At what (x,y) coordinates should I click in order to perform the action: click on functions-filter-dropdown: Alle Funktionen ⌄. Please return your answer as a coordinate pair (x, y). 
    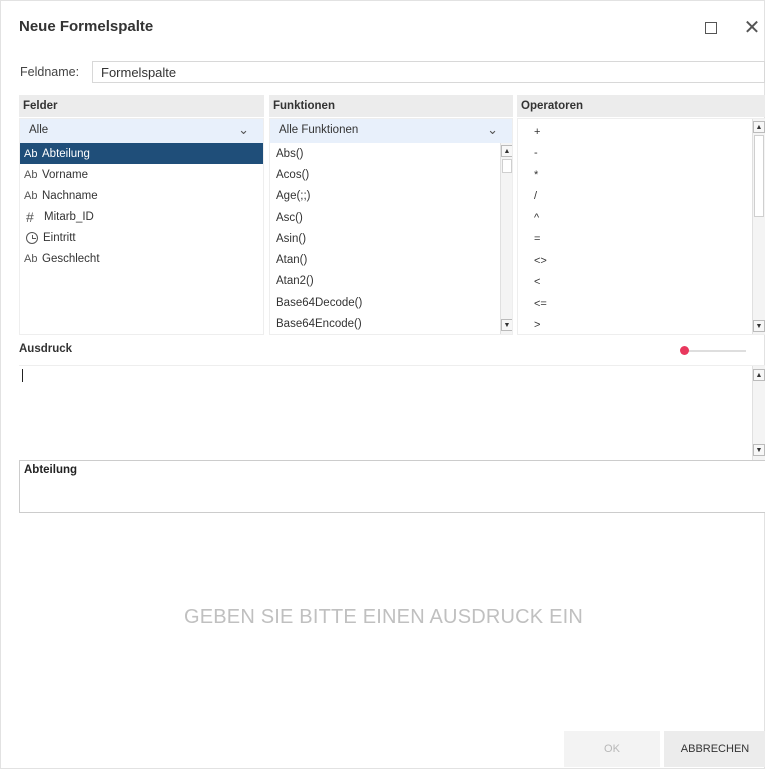
    Looking at the image, I should click on (391, 131).